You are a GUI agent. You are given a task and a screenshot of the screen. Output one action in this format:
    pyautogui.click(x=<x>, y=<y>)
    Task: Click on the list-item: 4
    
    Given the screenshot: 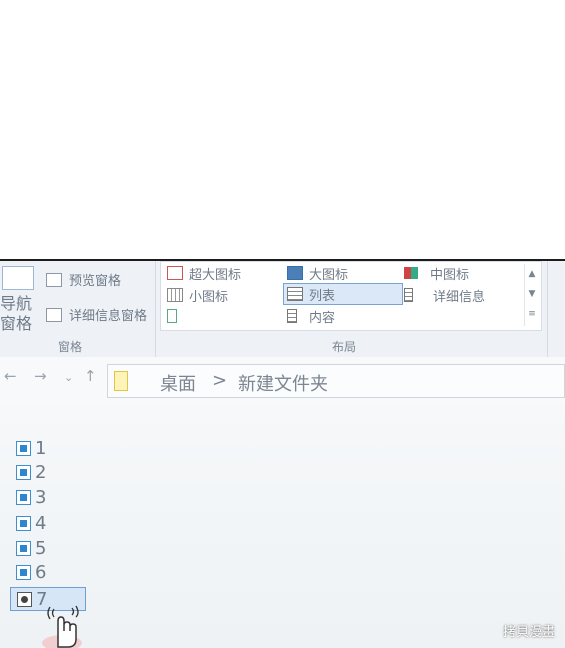 What is the action you would take?
    pyautogui.click(x=31, y=523)
    